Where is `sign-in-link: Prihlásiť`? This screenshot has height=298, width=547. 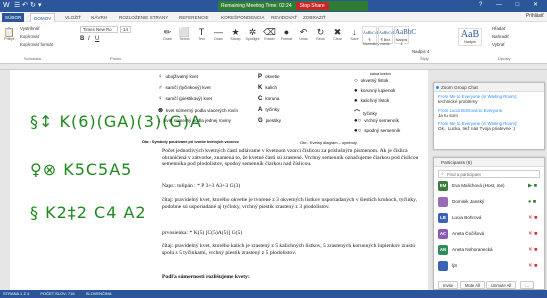
sign-in-link: Prihlásiť is located at coordinates (535, 16).